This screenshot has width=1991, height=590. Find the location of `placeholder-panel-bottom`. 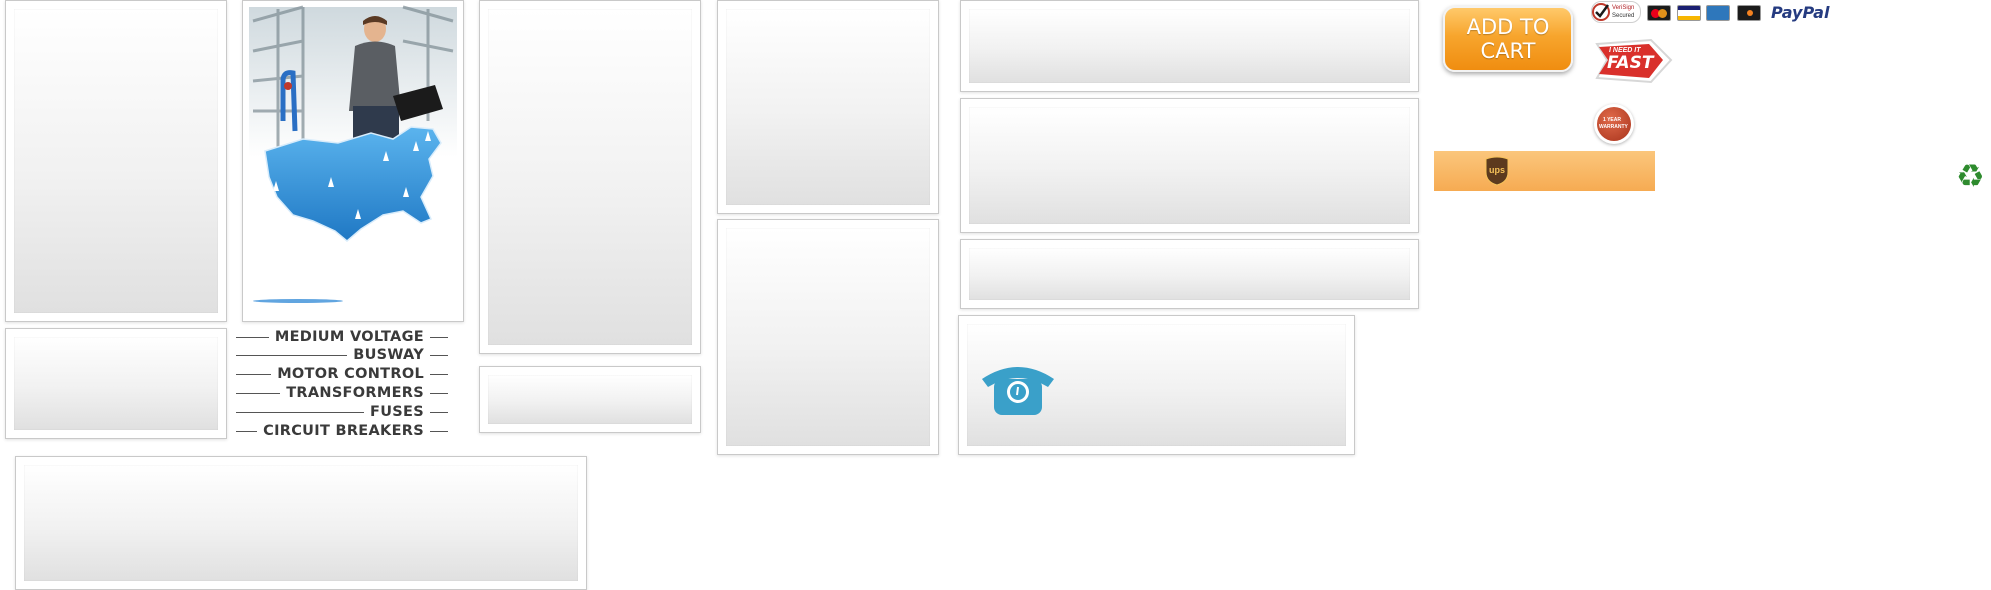

placeholder-panel-bottom is located at coordinates (301, 523).